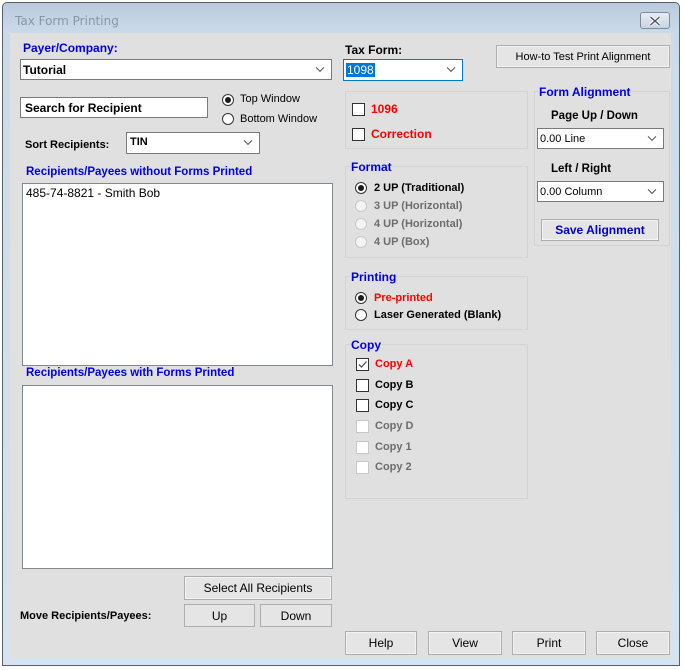  What do you see at coordinates (296, 615) in the screenshot?
I see `move-down-button: Down` at bounding box center [296, 615].